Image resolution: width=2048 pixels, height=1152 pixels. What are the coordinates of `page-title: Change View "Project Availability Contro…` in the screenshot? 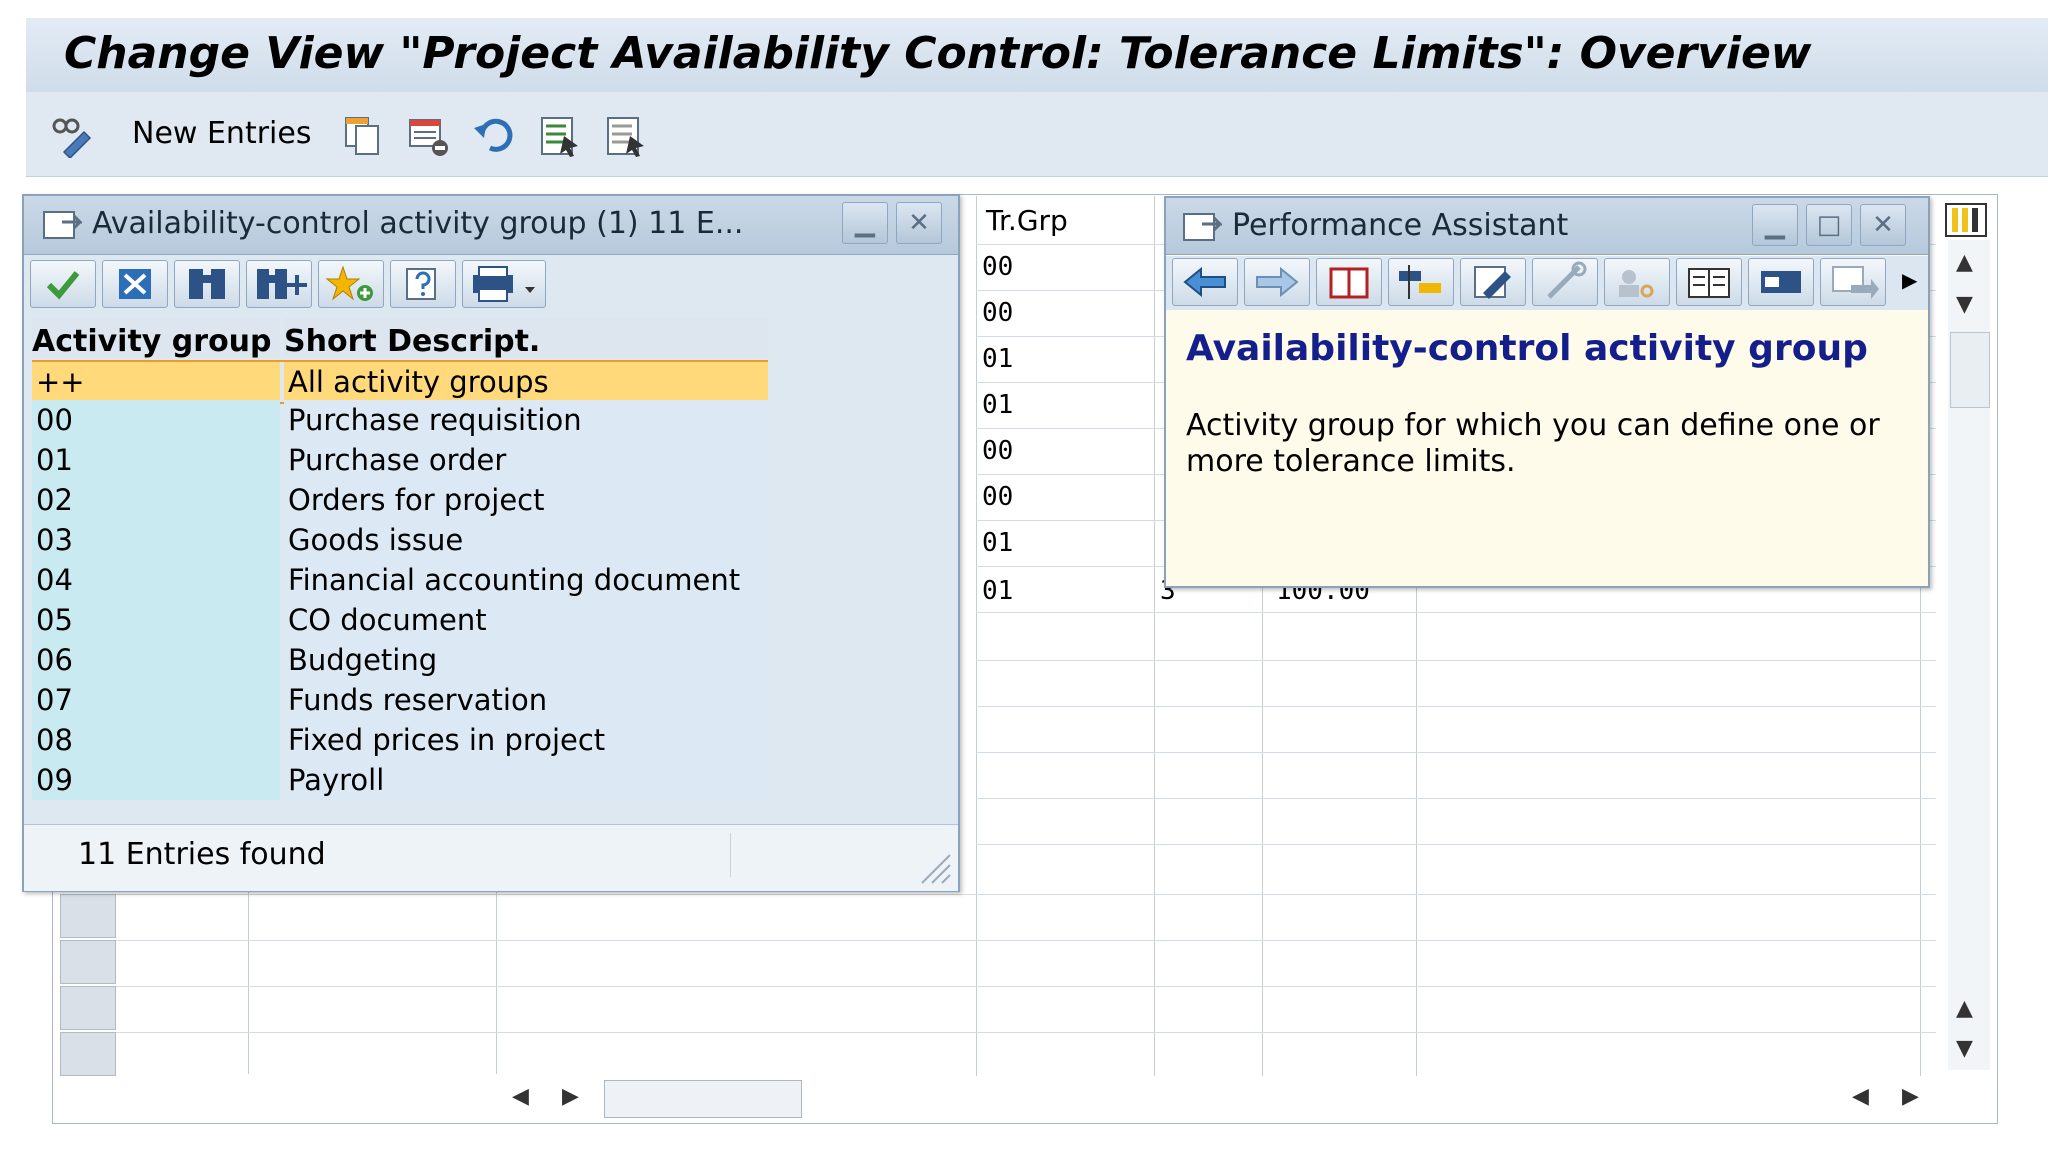 It's located at (938, 53).